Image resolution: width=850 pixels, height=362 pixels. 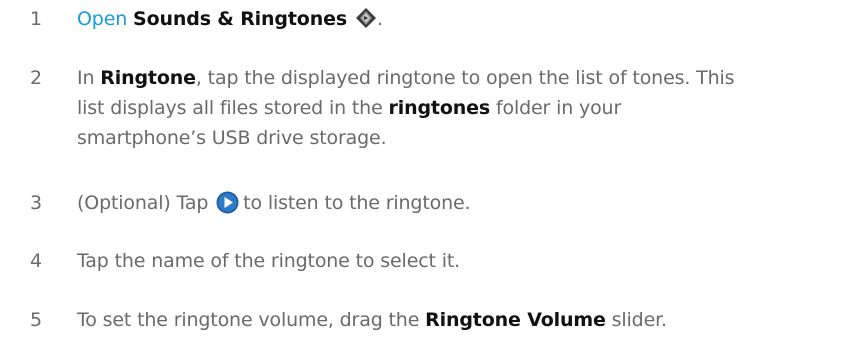 What do you see at coordinates (636, 320) in the screenshot?
I see `step-text-part: slider.` at bounding box center [636, 320].